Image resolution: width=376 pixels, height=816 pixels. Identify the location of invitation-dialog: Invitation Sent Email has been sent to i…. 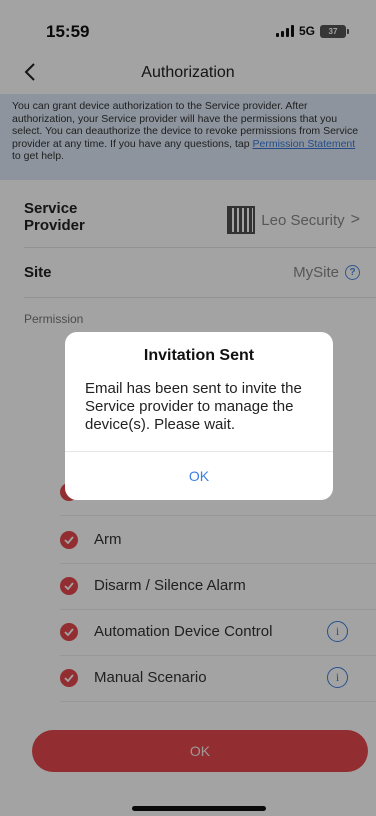
(199, 416).